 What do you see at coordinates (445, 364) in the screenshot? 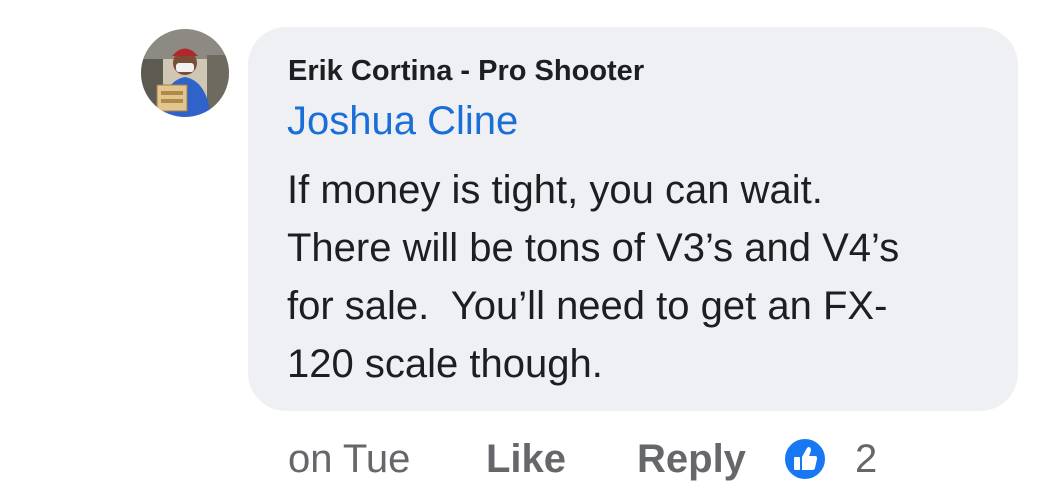
I see `comment-body-line: 120 scale though.` at bounding box center [445, 364].